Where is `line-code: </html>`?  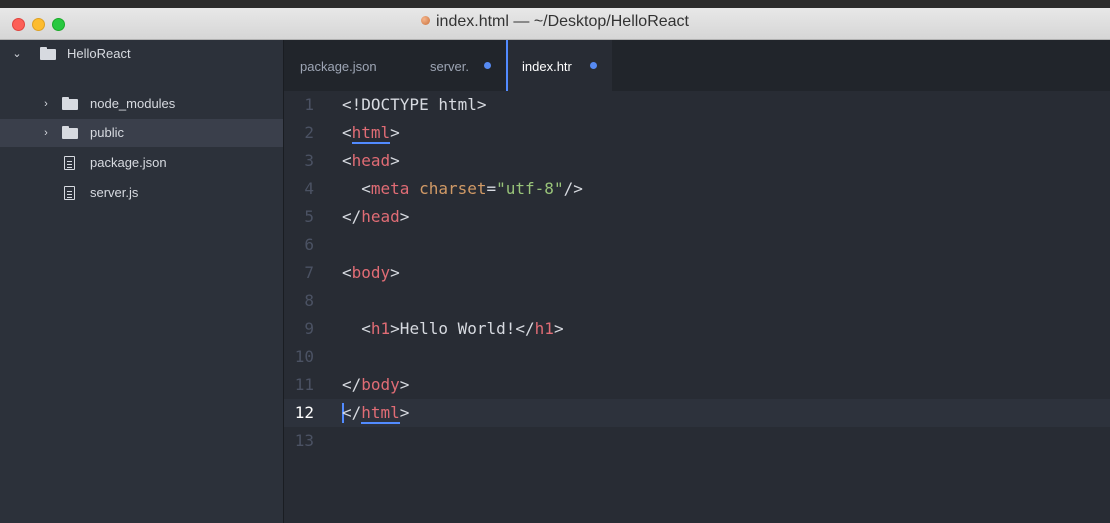
line-code: </html> is located at coordinates (376, 413).